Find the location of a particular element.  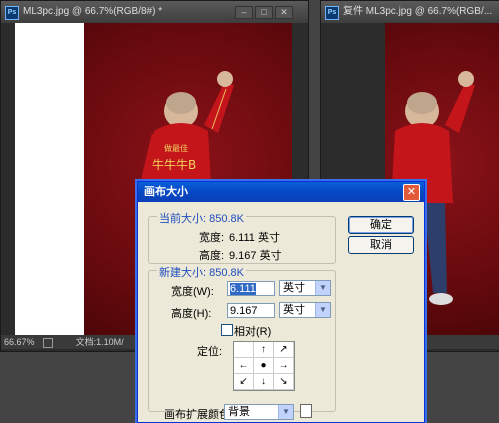

arrow-down-left-icon: ↙ is located at coordinates (244, 382).